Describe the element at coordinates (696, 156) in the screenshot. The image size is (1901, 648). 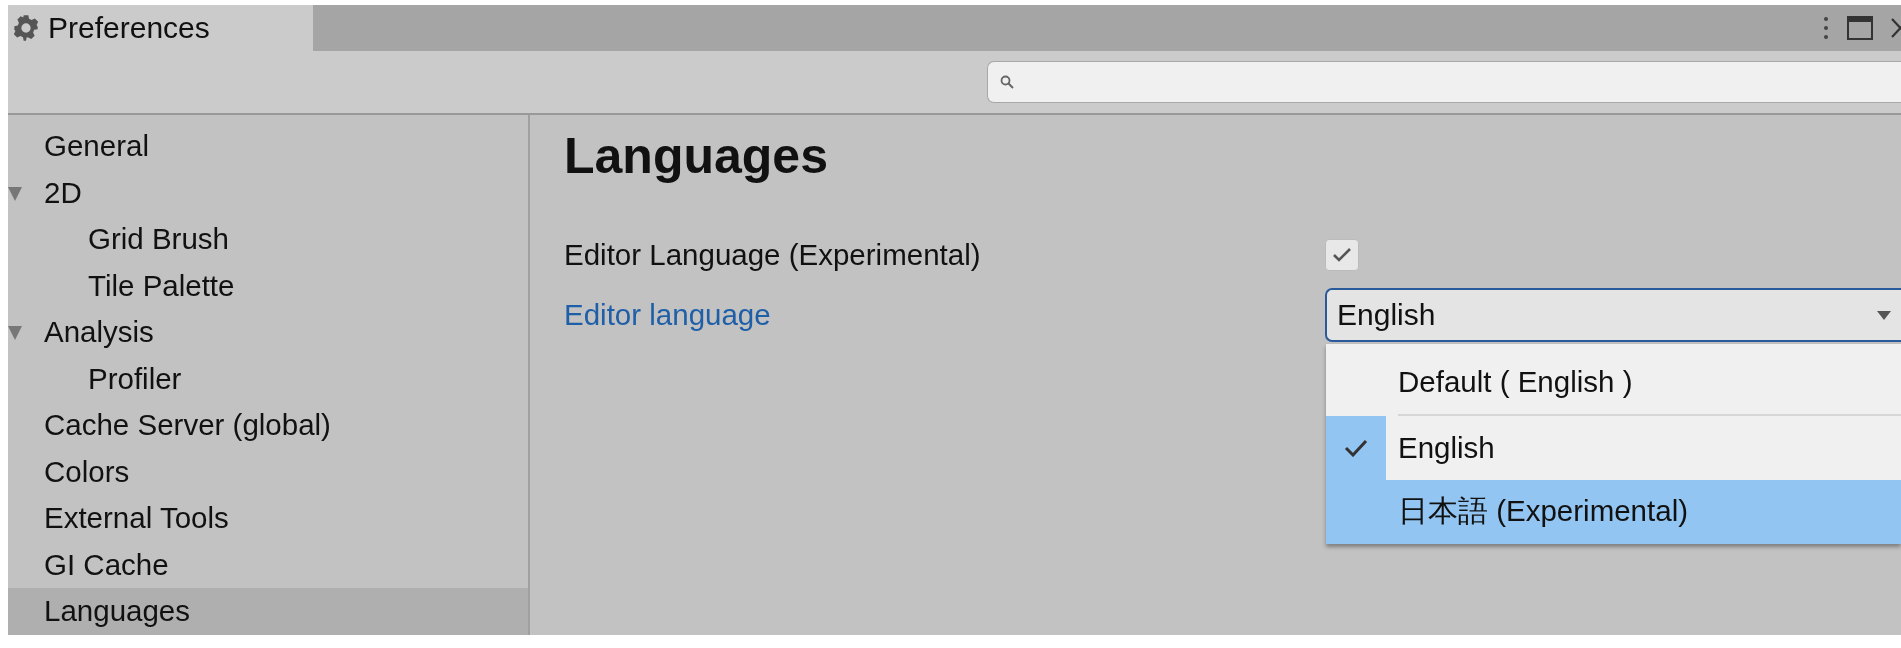
I see `page-heading: Languages` at that location.